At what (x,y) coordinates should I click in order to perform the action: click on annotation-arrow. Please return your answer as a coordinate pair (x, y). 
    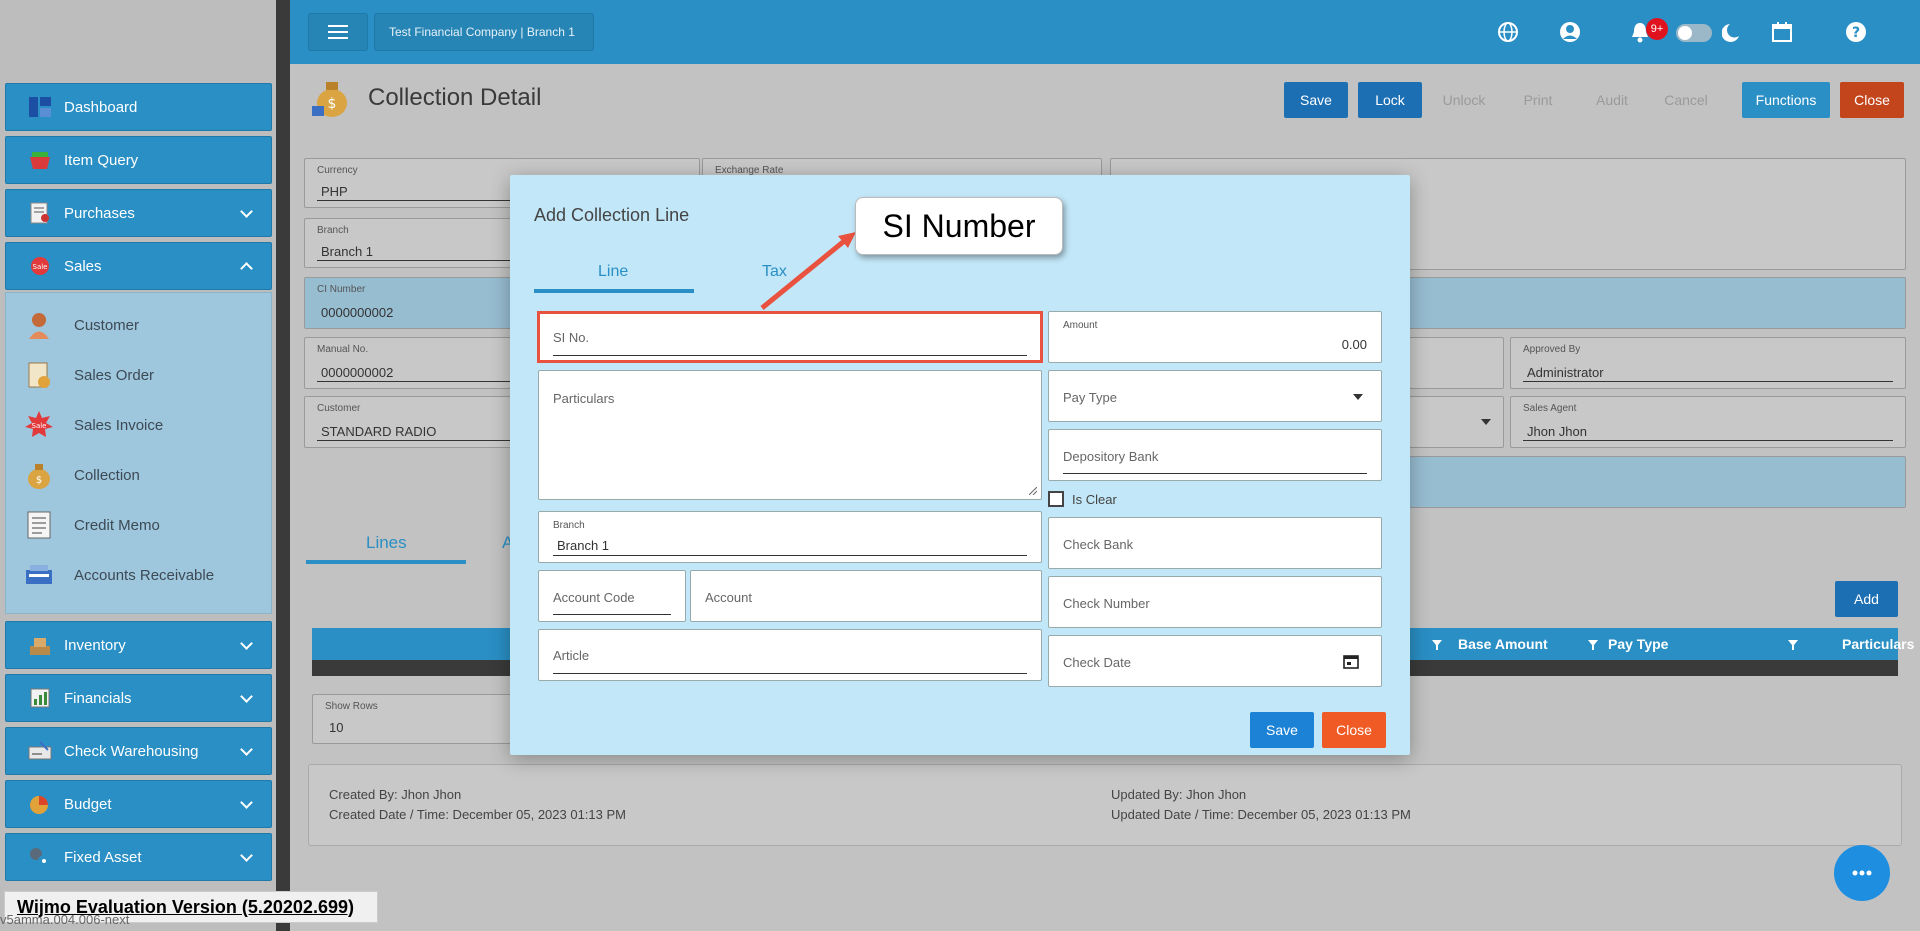
    Looking at the image, I should click on (808, 271).